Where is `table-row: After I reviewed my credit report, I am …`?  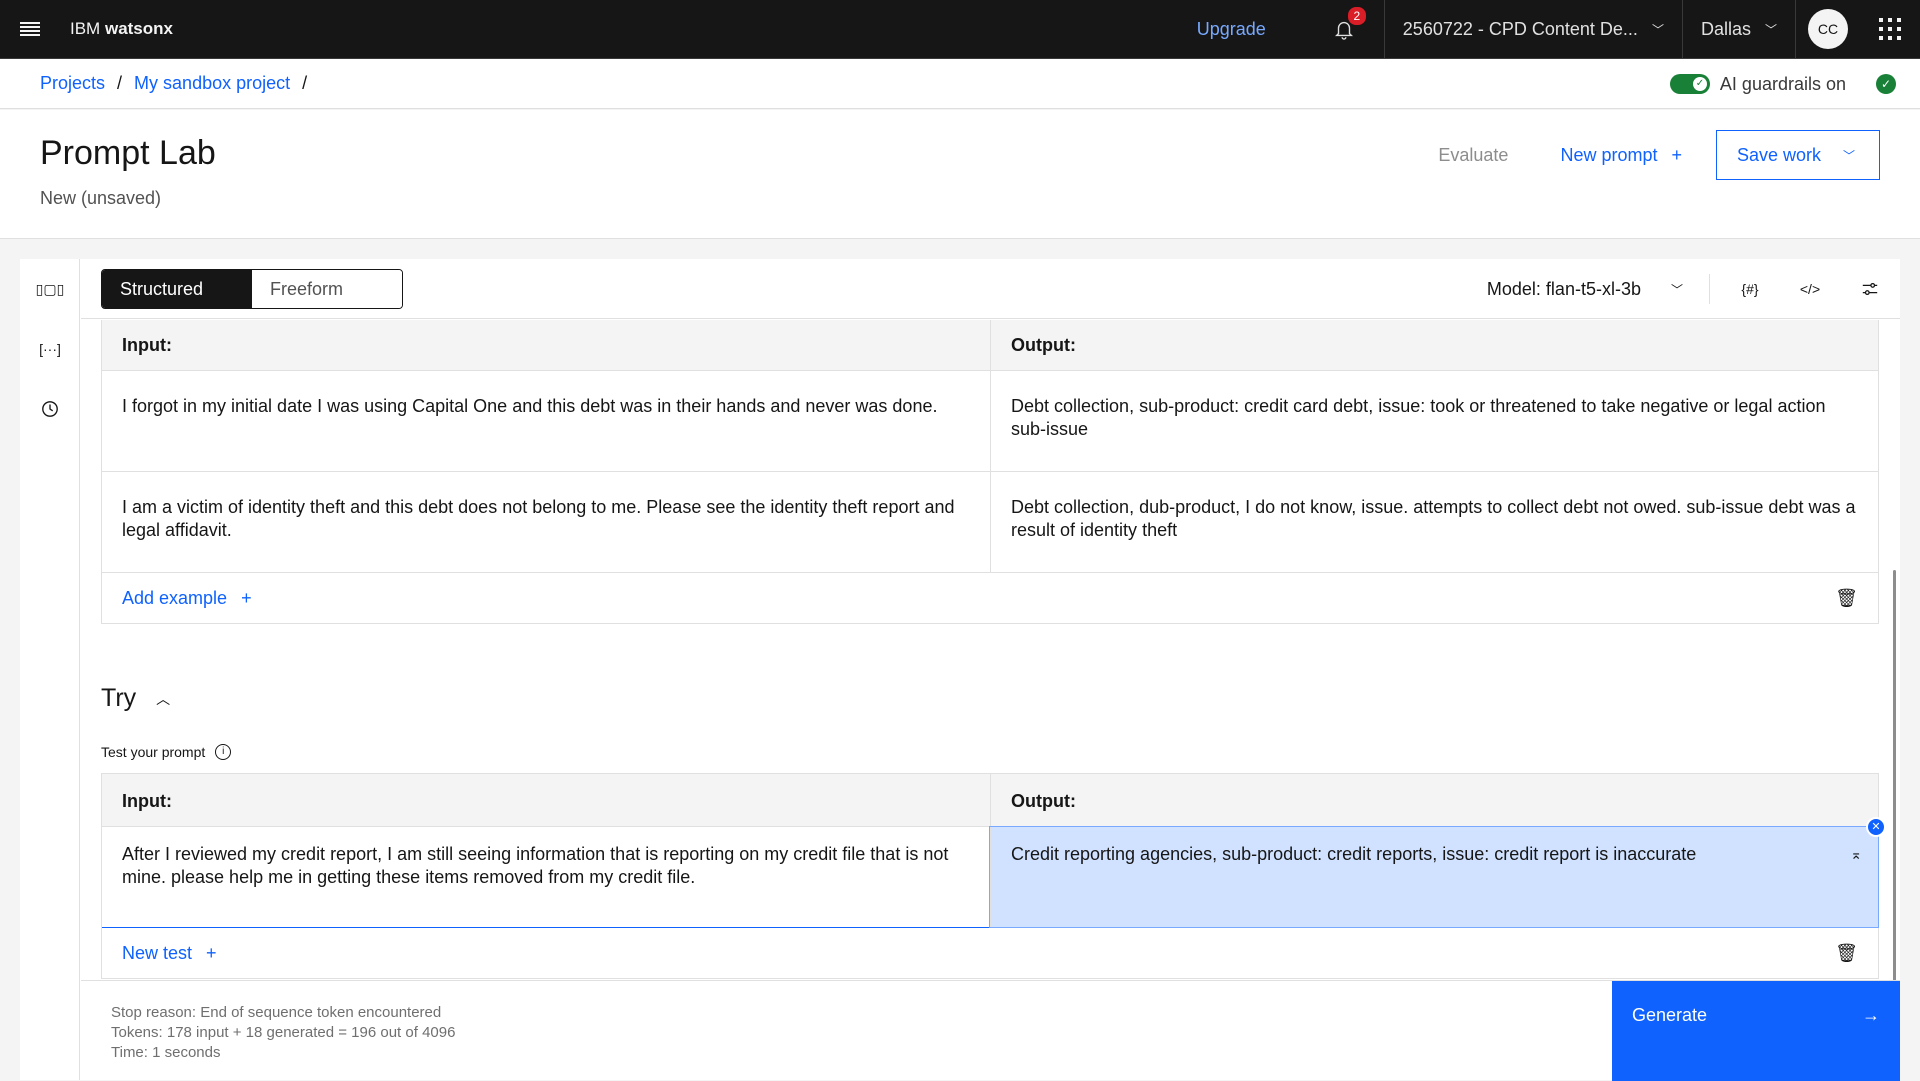
table-row: After I reviewed my credit report, I am … is located at coordinates (994, 872).